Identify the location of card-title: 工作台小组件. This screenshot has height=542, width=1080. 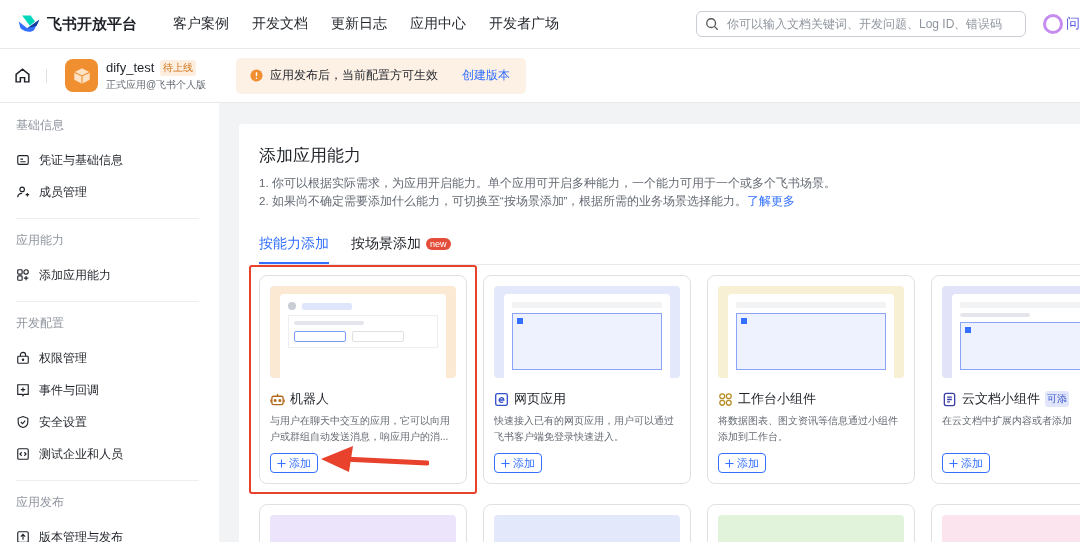
(777, 399).